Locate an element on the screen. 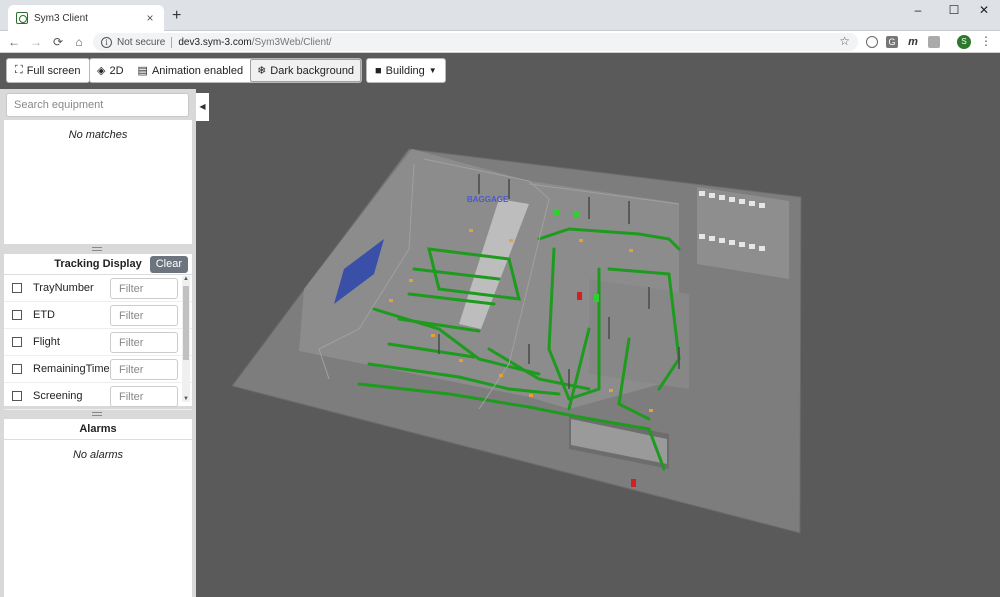  scroll-up-icon: ▲ is located at coordinates (186, 279).